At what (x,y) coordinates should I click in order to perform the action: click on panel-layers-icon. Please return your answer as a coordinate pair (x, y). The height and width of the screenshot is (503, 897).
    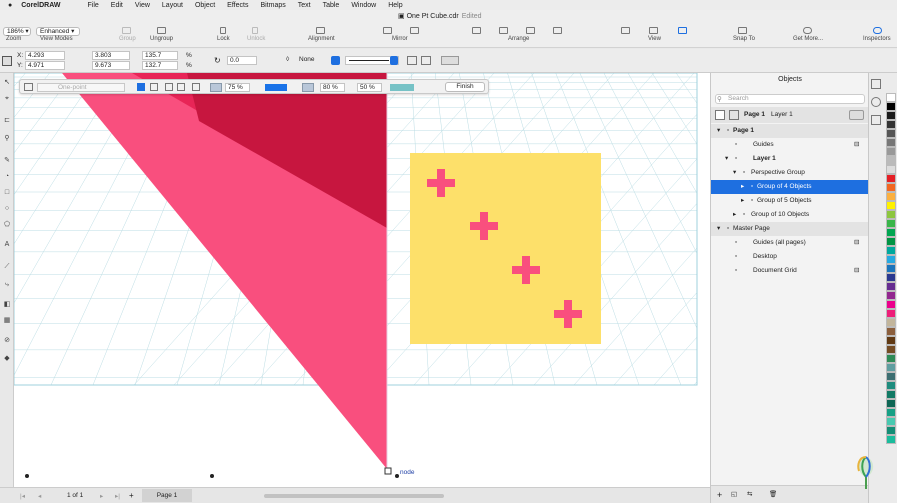
    Looking at the image, I should click on (876, 102).